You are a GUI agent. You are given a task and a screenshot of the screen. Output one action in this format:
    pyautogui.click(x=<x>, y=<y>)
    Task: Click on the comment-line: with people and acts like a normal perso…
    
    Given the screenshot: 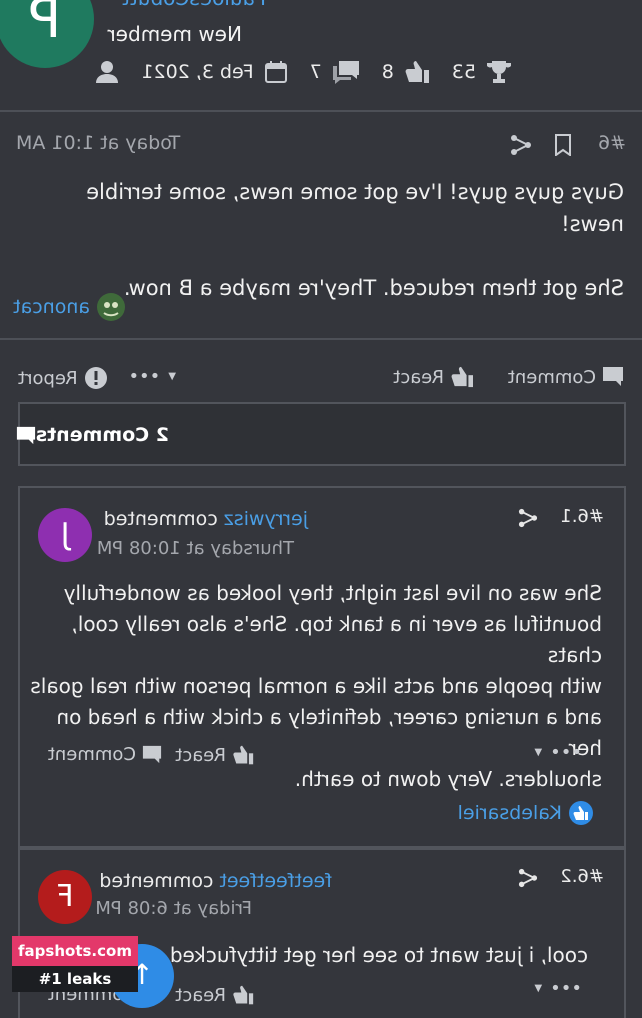 What is the action you would take?
    pyautogui.click(x=316, y=686)
    